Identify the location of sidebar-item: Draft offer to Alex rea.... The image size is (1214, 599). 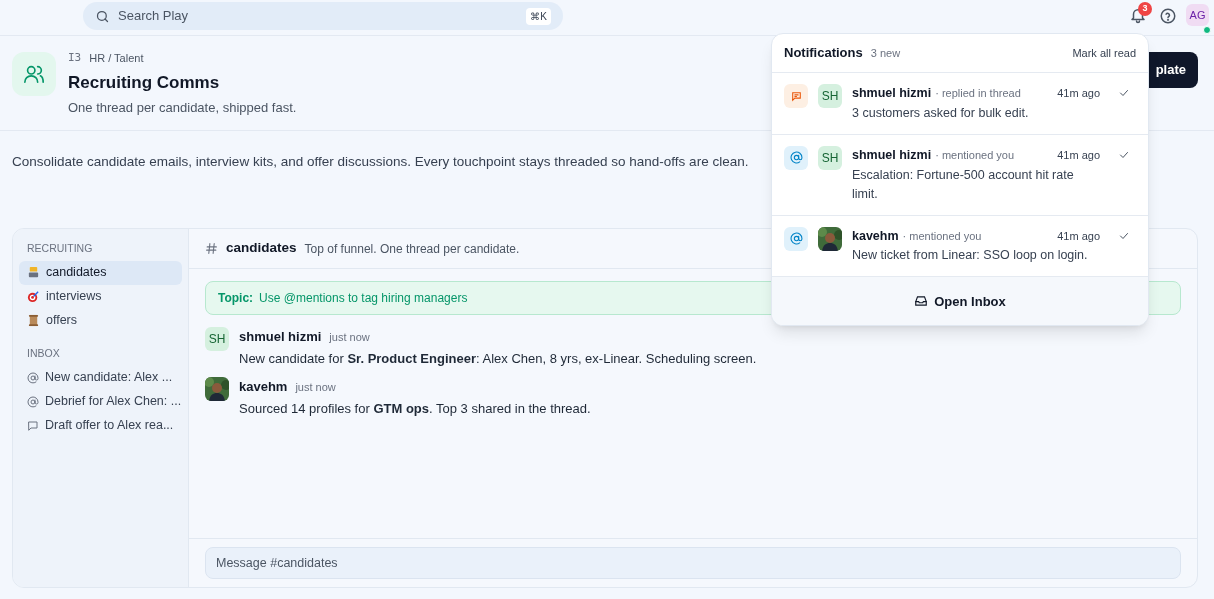
(100, 425).